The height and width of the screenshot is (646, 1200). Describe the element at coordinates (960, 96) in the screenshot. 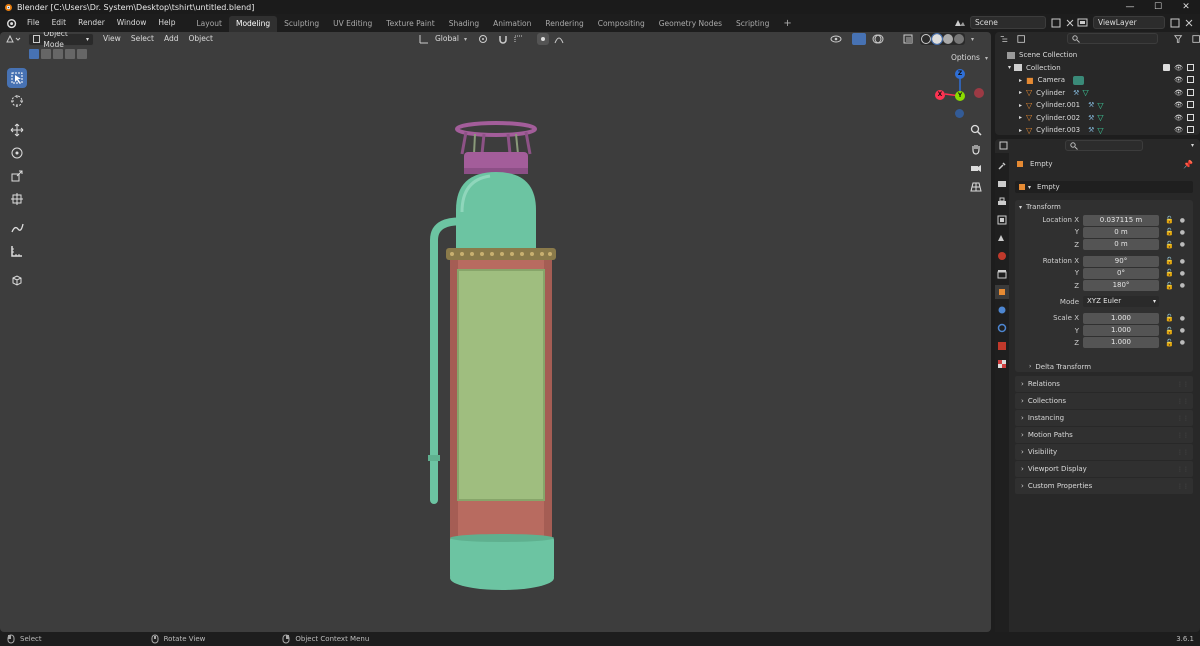

I see `gizmo-y-axis: Y` at that location.